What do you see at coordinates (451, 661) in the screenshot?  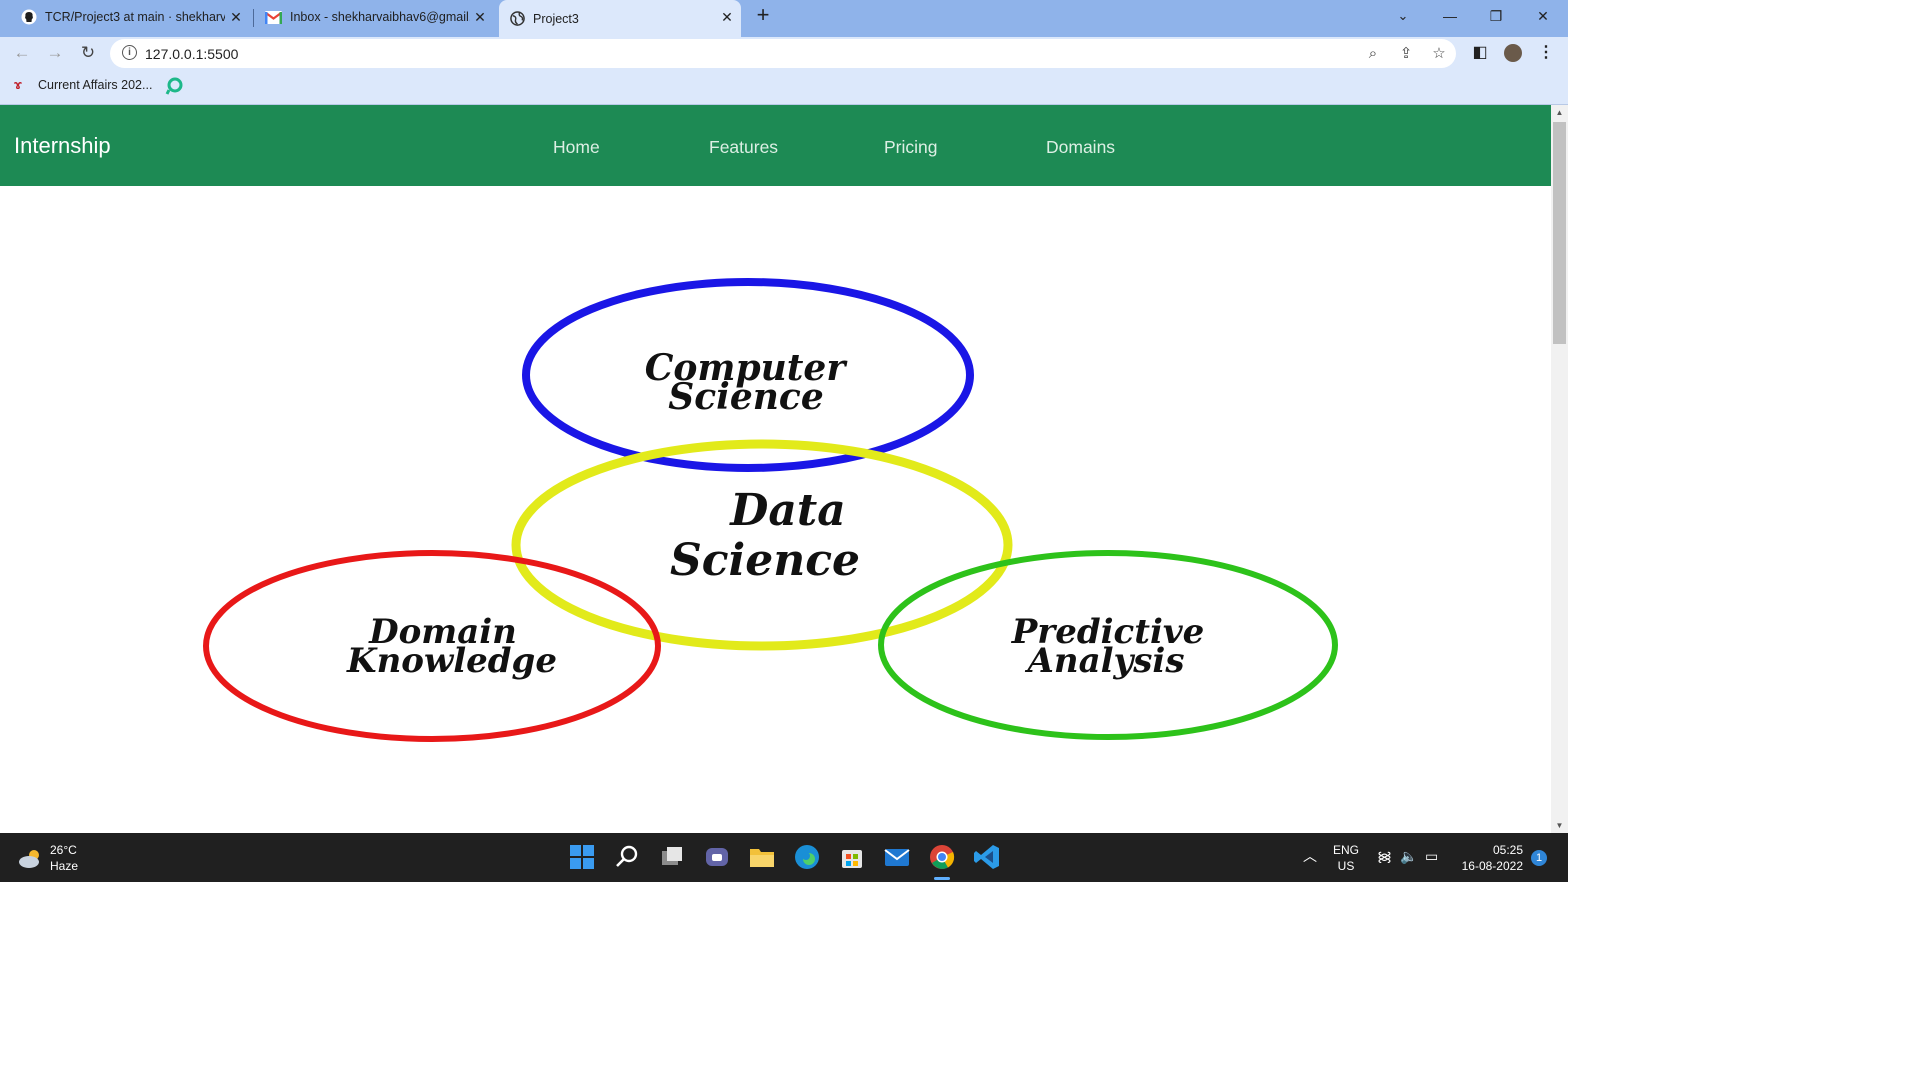 I see `circle-label-line2: Knowledge` at bounding box center [451, 661].